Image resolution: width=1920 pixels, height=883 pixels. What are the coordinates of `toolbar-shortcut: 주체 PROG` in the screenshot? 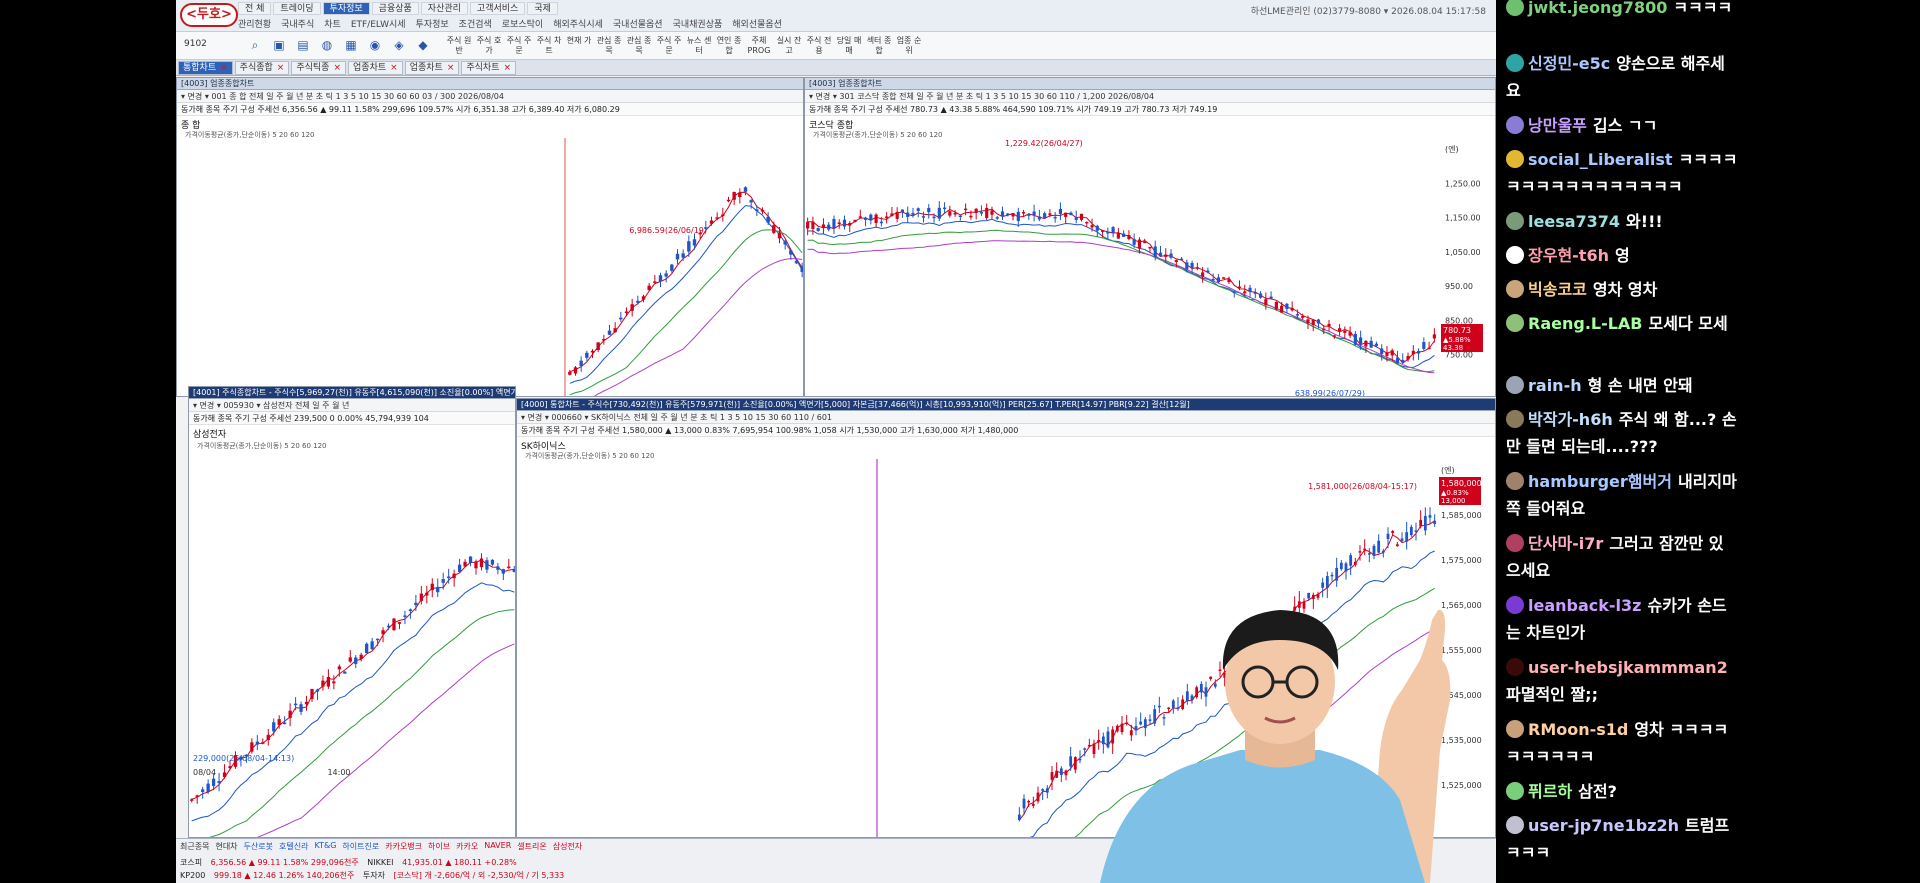 It's located at (759, 46).